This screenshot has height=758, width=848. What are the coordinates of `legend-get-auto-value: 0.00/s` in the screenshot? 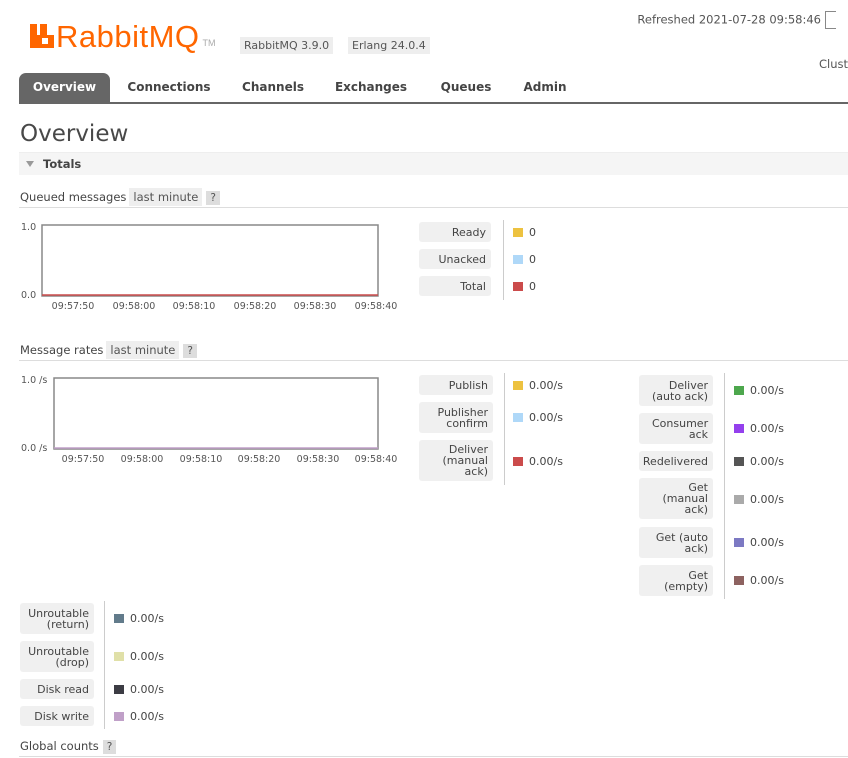 It's located at (759, 542).